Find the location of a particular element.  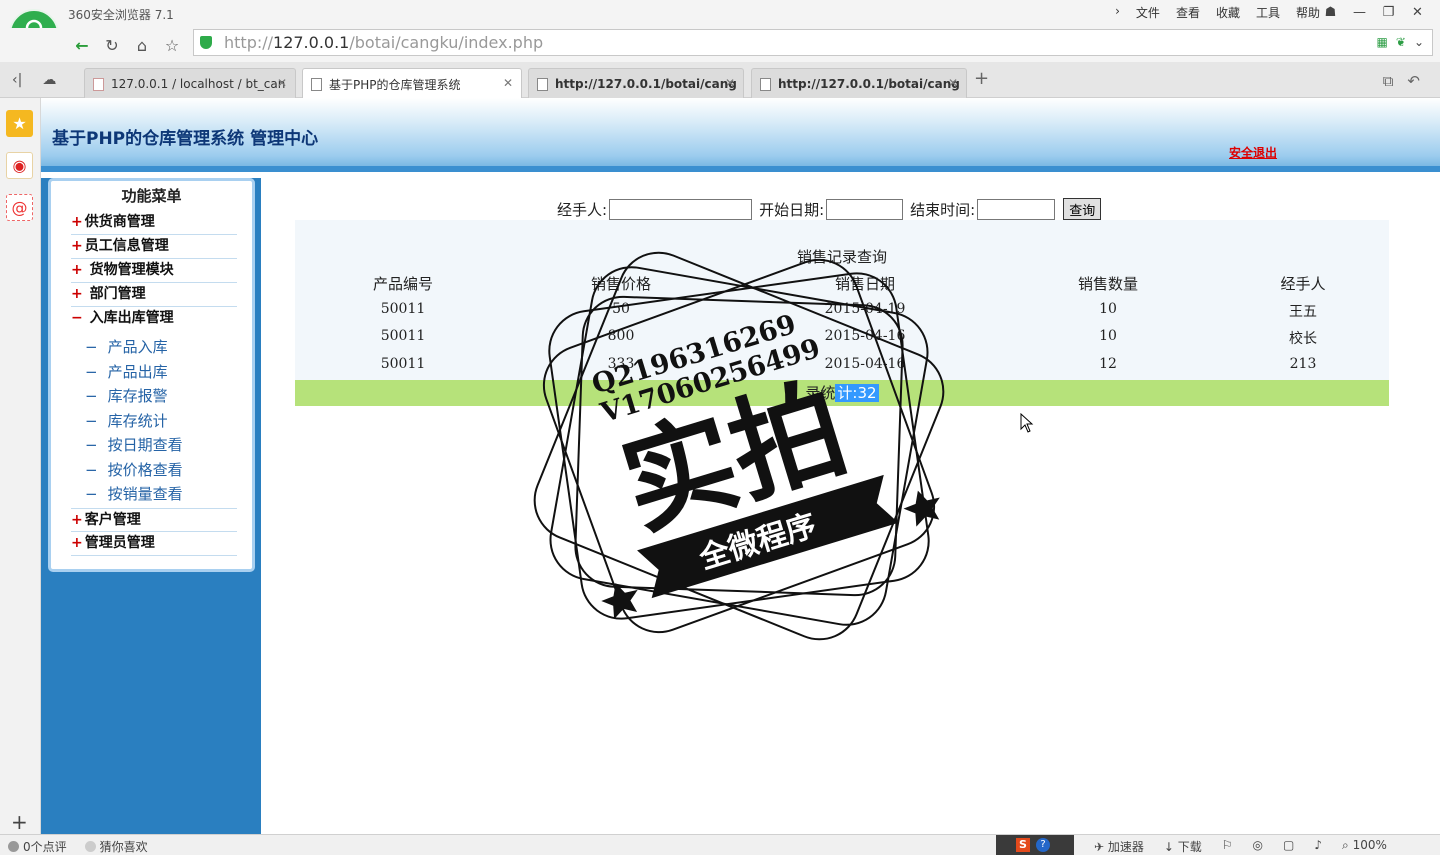

tab-warehouse-system: 基于PHP的仓库管理系统 ✕ is located at coordinates (412, 83).